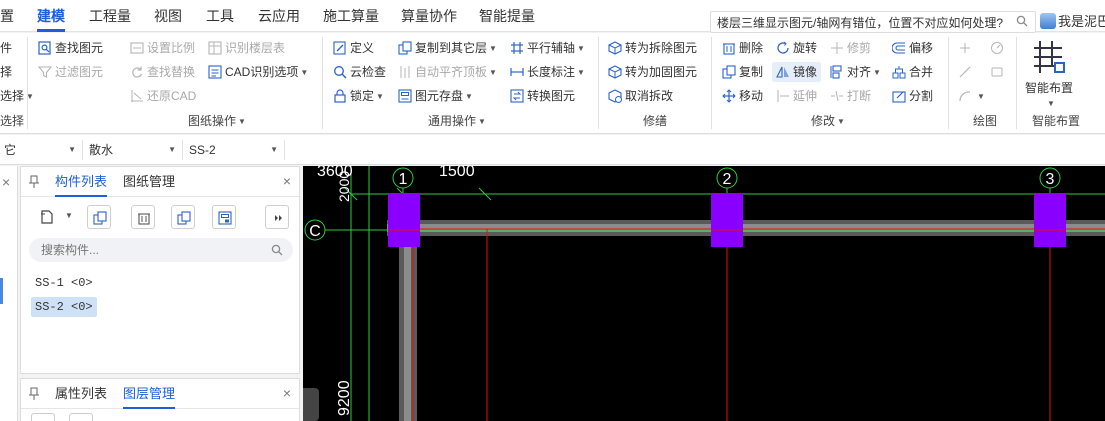 This screenshot has height=421, width=1105. What do you see at coordinates (742, 48) in the screenshot?
I see `delete-button: 删除` at bounding box center [742, 48].